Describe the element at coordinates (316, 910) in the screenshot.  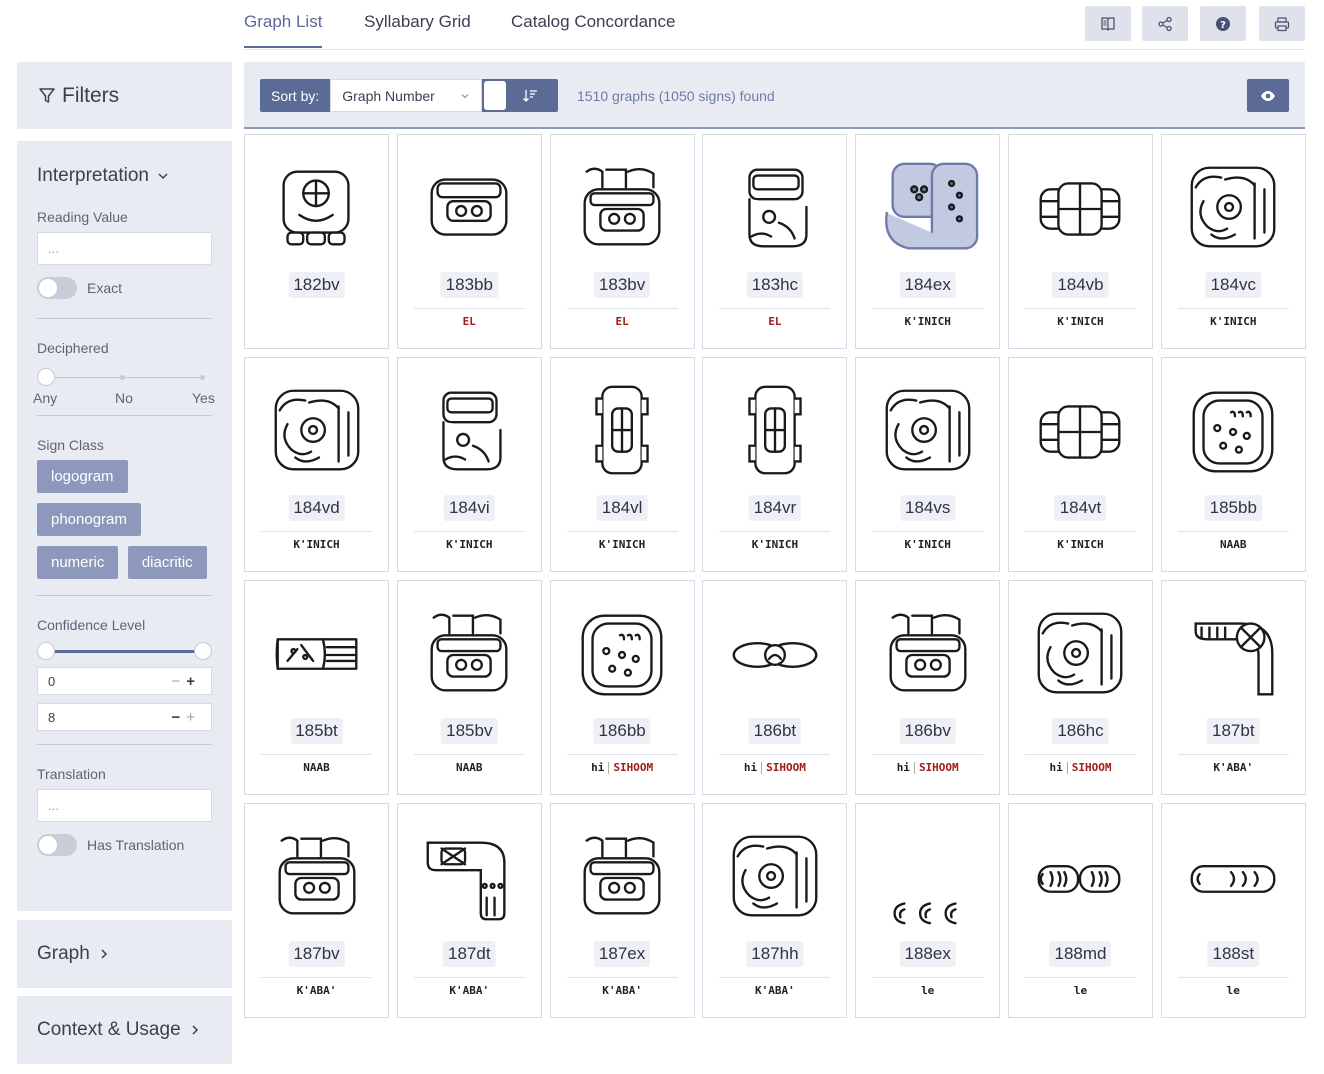
I see `graph-card: 187bv K'ABA'` at that location.